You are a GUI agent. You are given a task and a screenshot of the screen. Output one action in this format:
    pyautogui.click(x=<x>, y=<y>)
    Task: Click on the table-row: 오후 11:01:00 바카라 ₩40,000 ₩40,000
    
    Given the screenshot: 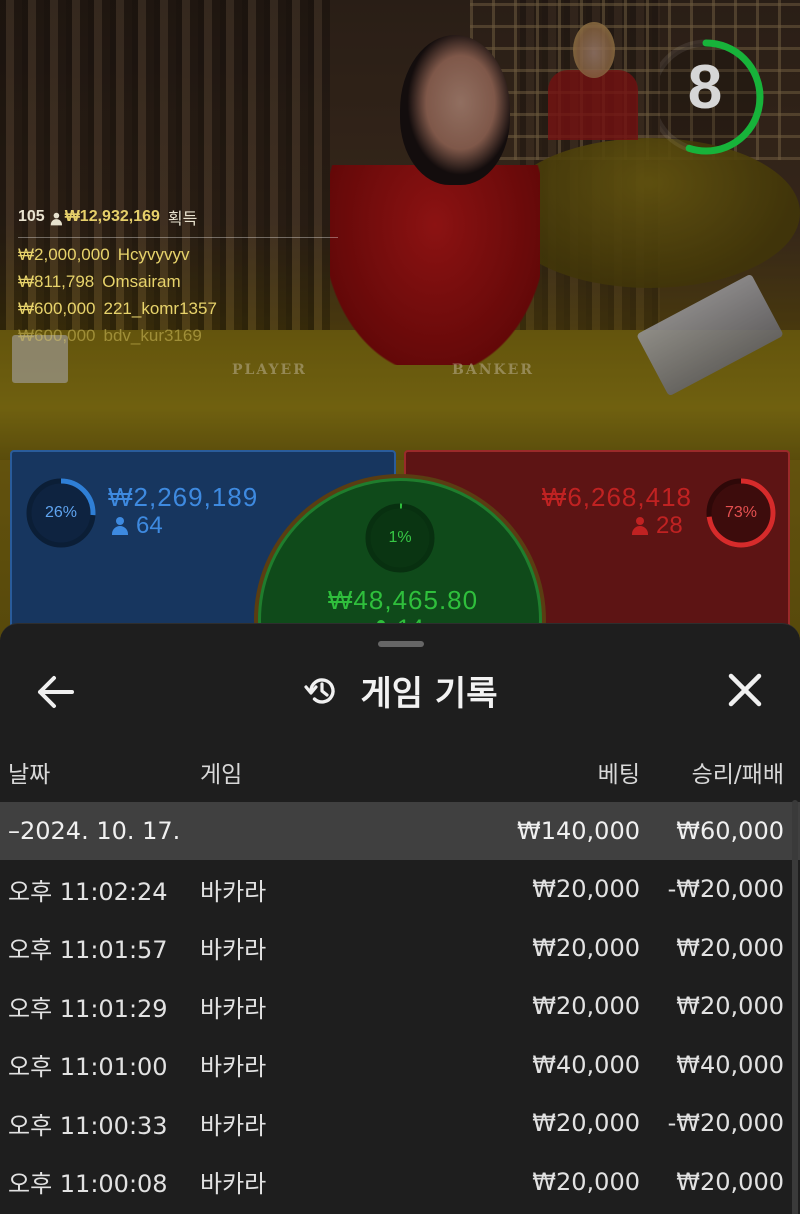 What is the action you would take?
    pyautogui.click(x=400, y=1065)
    